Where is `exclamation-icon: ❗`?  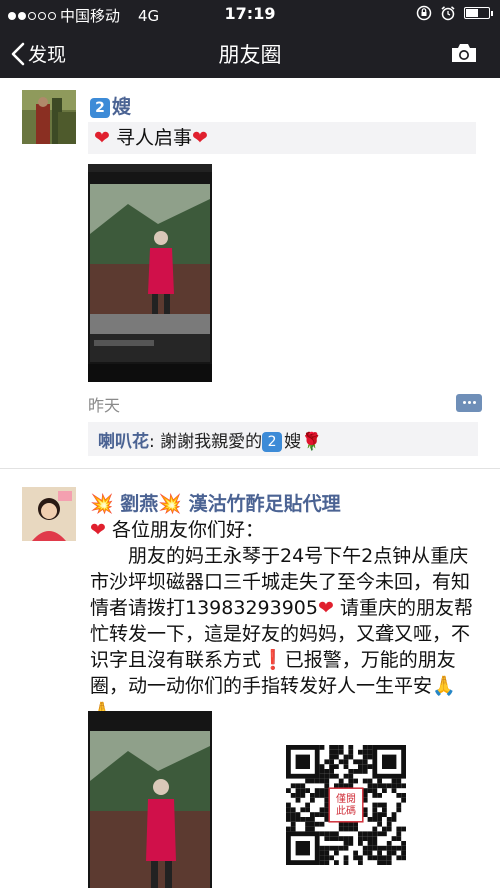 exclamation-icon: ❗ is located at coordinates (273, 660).